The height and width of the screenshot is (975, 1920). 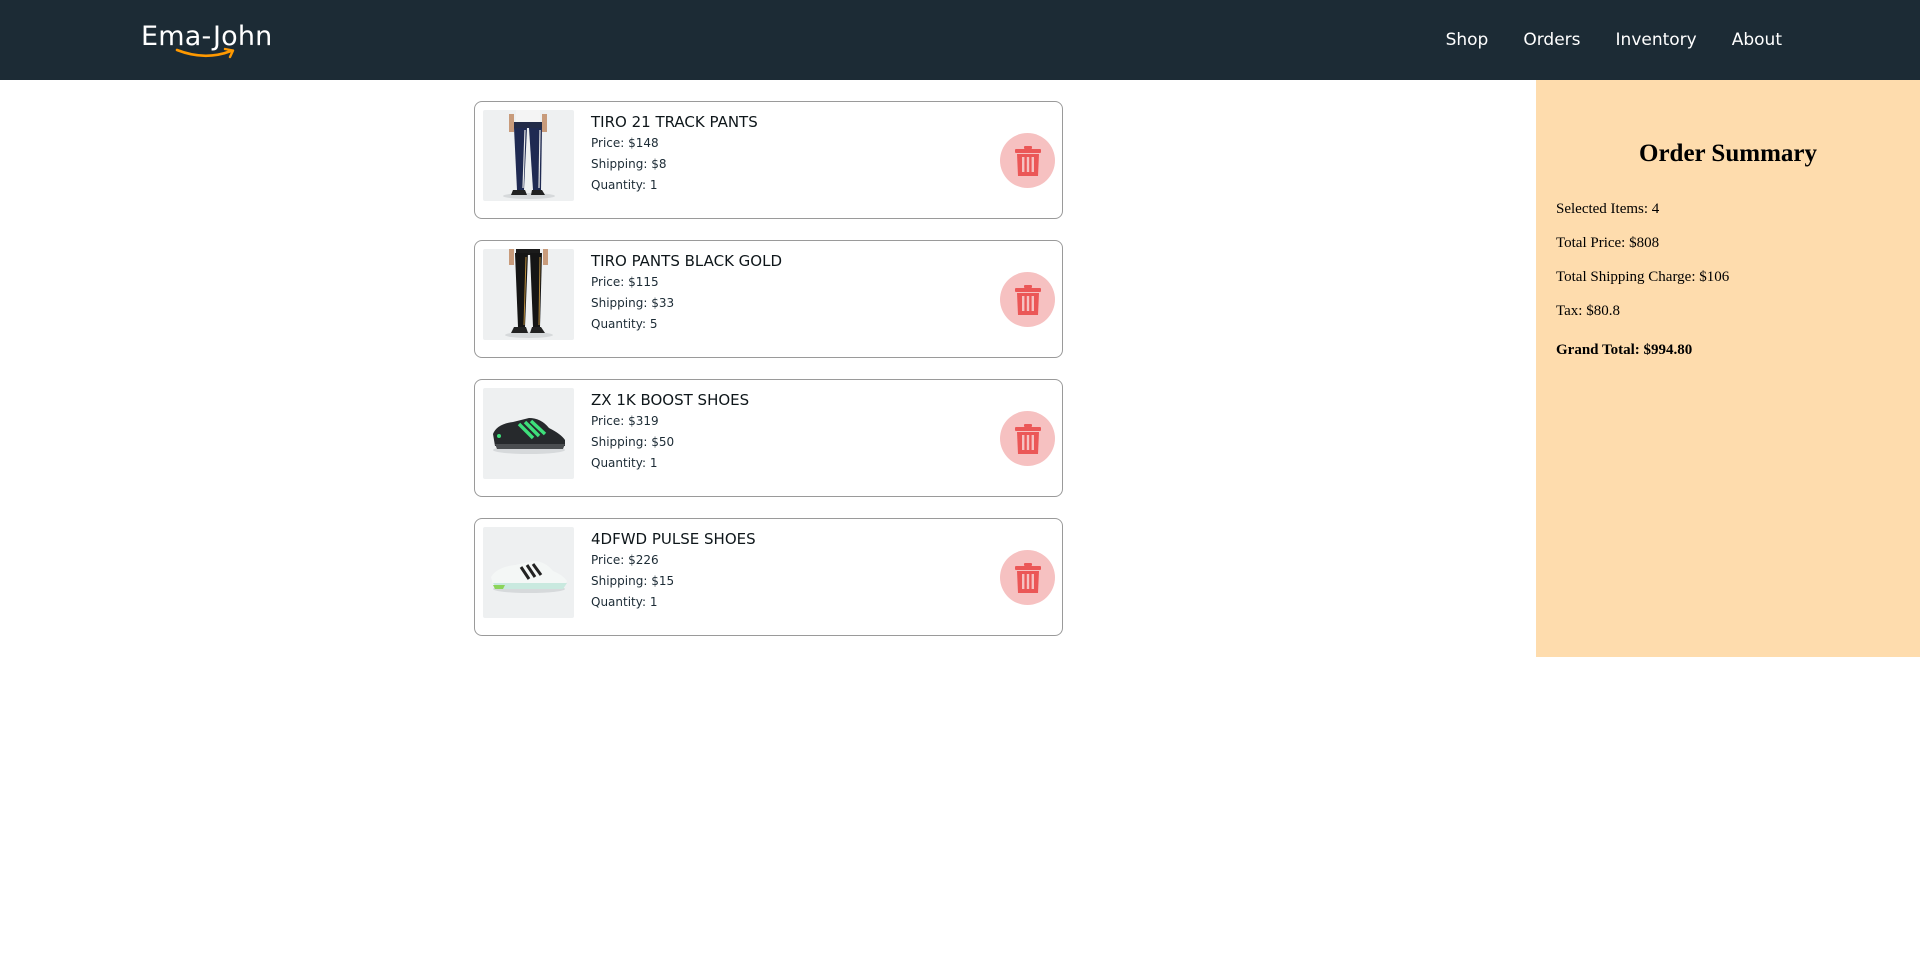 I want to click on top-navbar: Ema-John Shop Orders Inventory About, so click(x=960, y=40).